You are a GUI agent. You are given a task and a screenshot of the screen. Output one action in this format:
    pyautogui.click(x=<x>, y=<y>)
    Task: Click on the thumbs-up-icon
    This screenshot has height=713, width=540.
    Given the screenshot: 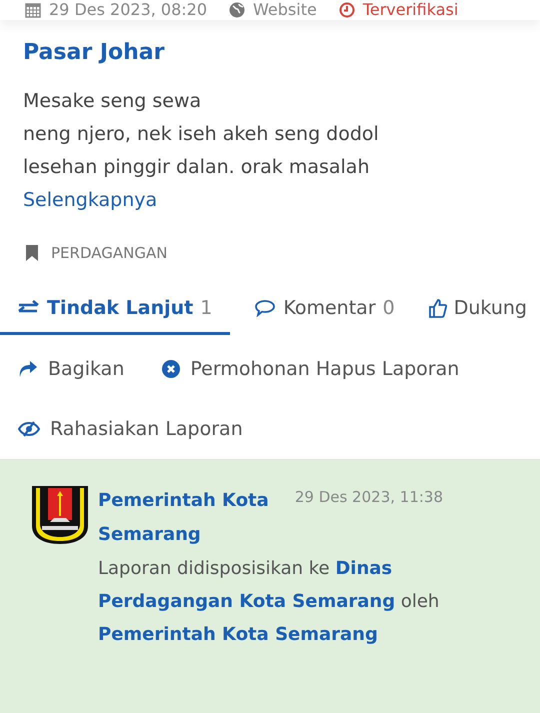 What is the action you would take?
    pyautogui.click(x=437, y=308)
    